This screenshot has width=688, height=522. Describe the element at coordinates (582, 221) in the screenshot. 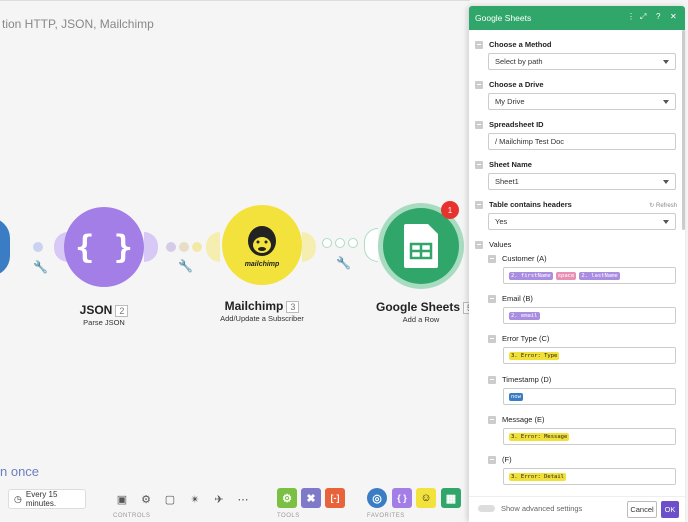

I see `headers-select: Yes` at that location.